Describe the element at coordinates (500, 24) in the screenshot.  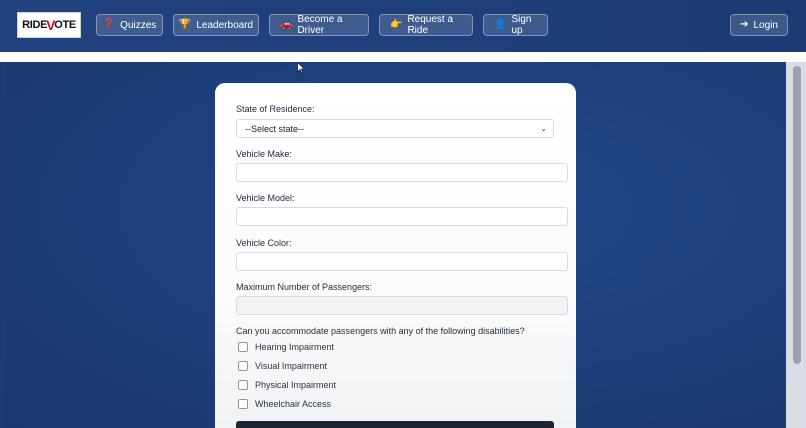
I see `user-plus-icon: 👤` at that location.